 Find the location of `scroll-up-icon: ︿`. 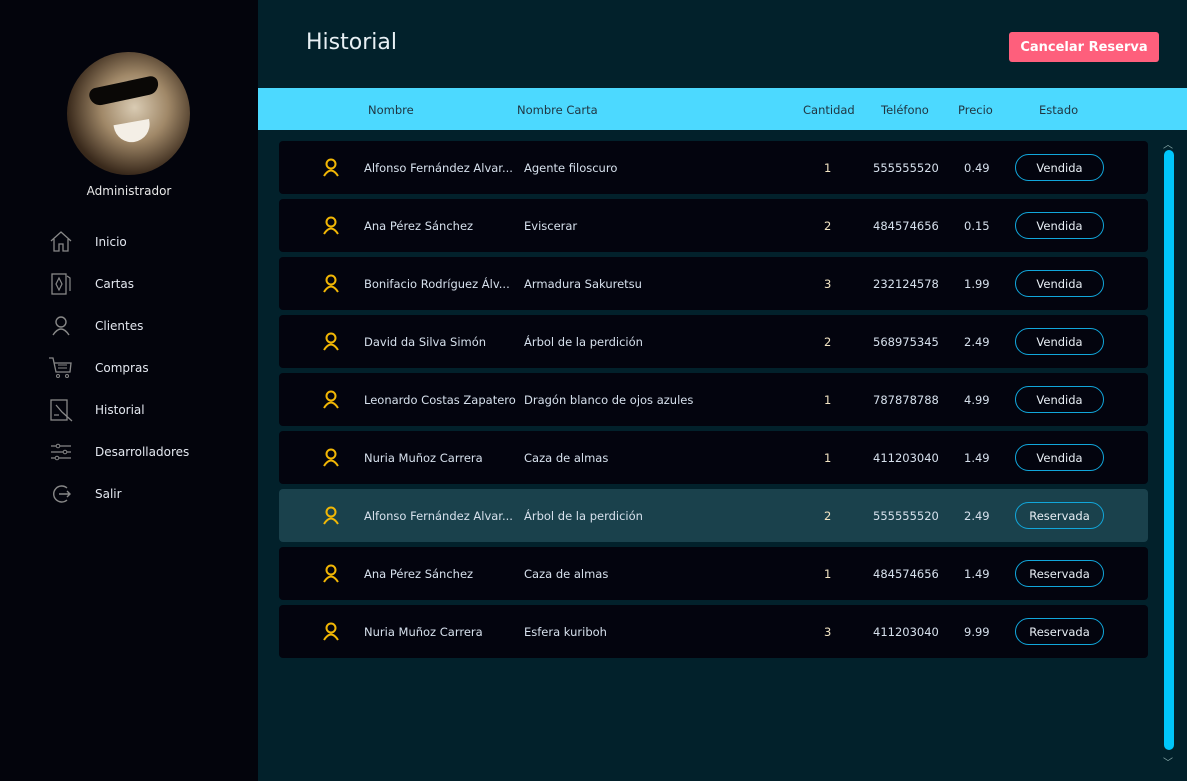

scroll-up-icon: ︿ is located at coordinates (1168, 143).